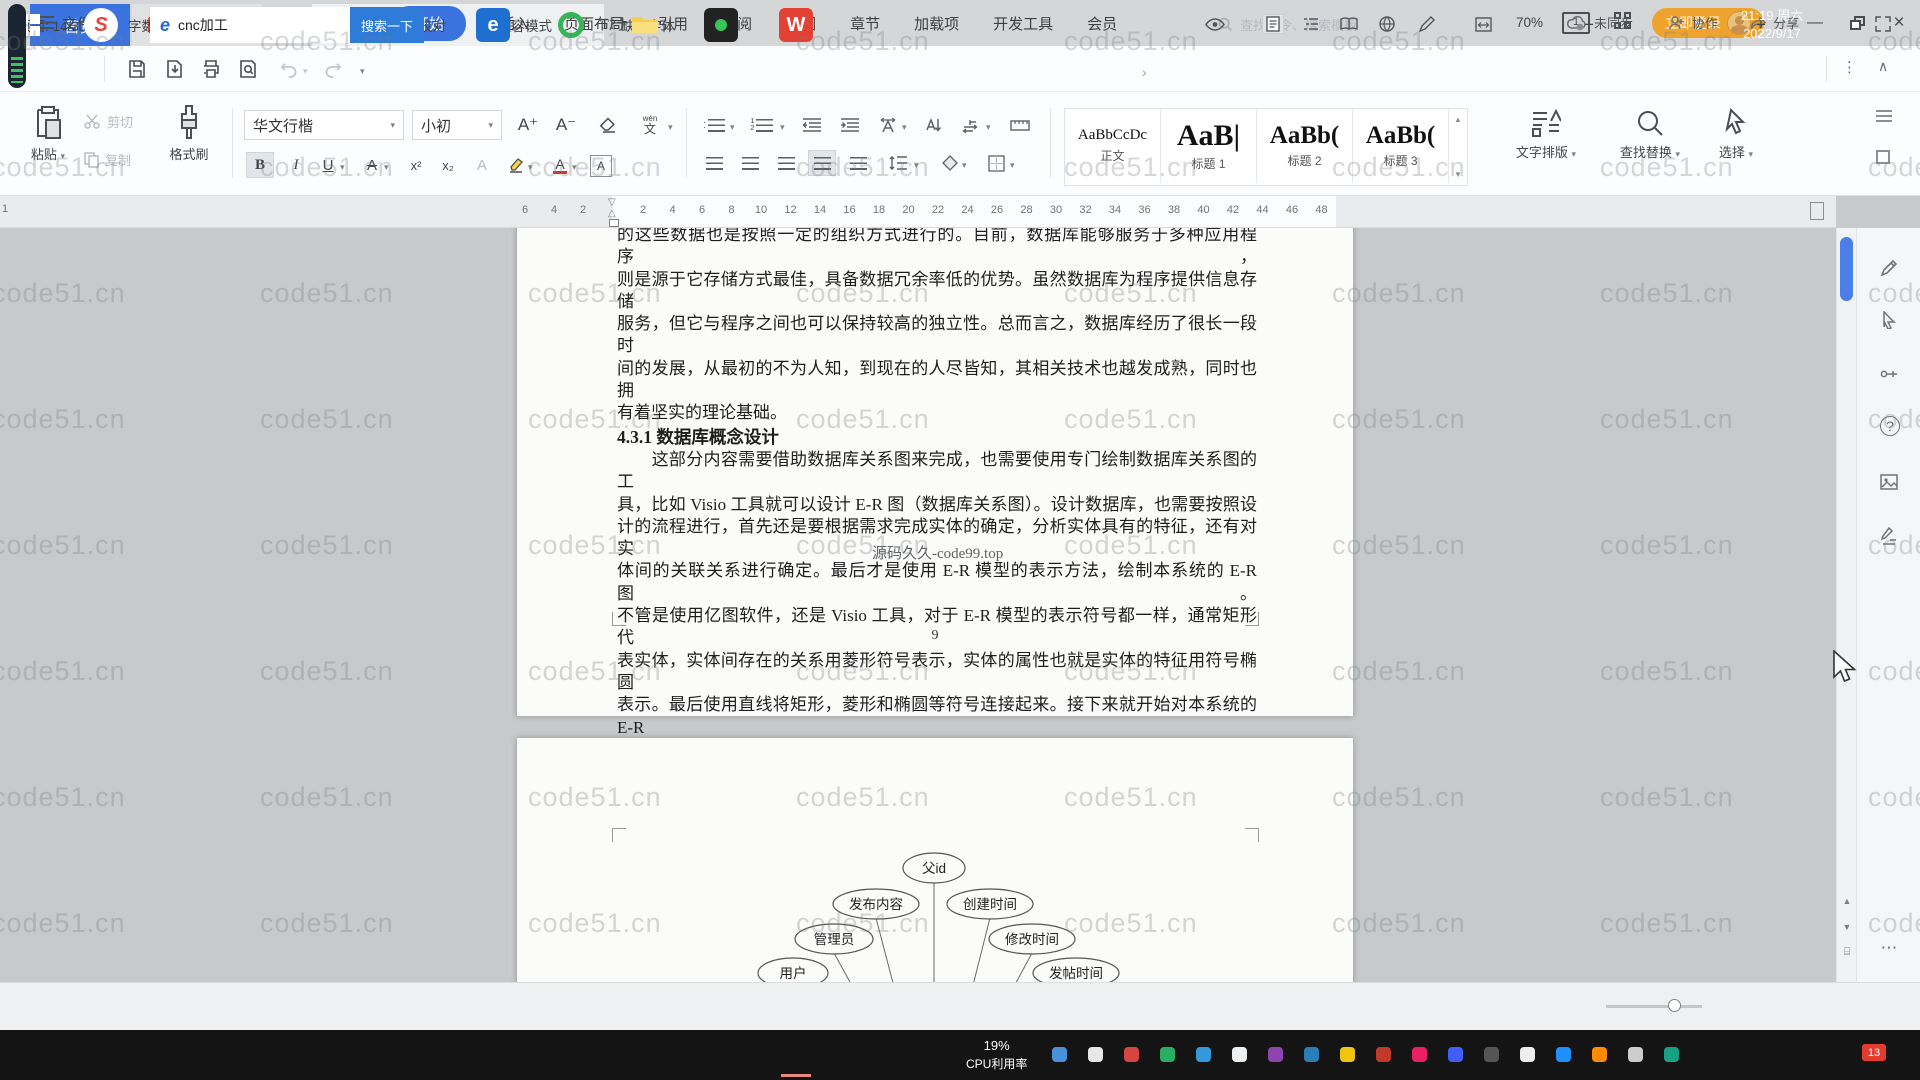 The height and width of the screenshot is (1080, 1920). I want to click on copy-button: 复制, so click(107, 159).